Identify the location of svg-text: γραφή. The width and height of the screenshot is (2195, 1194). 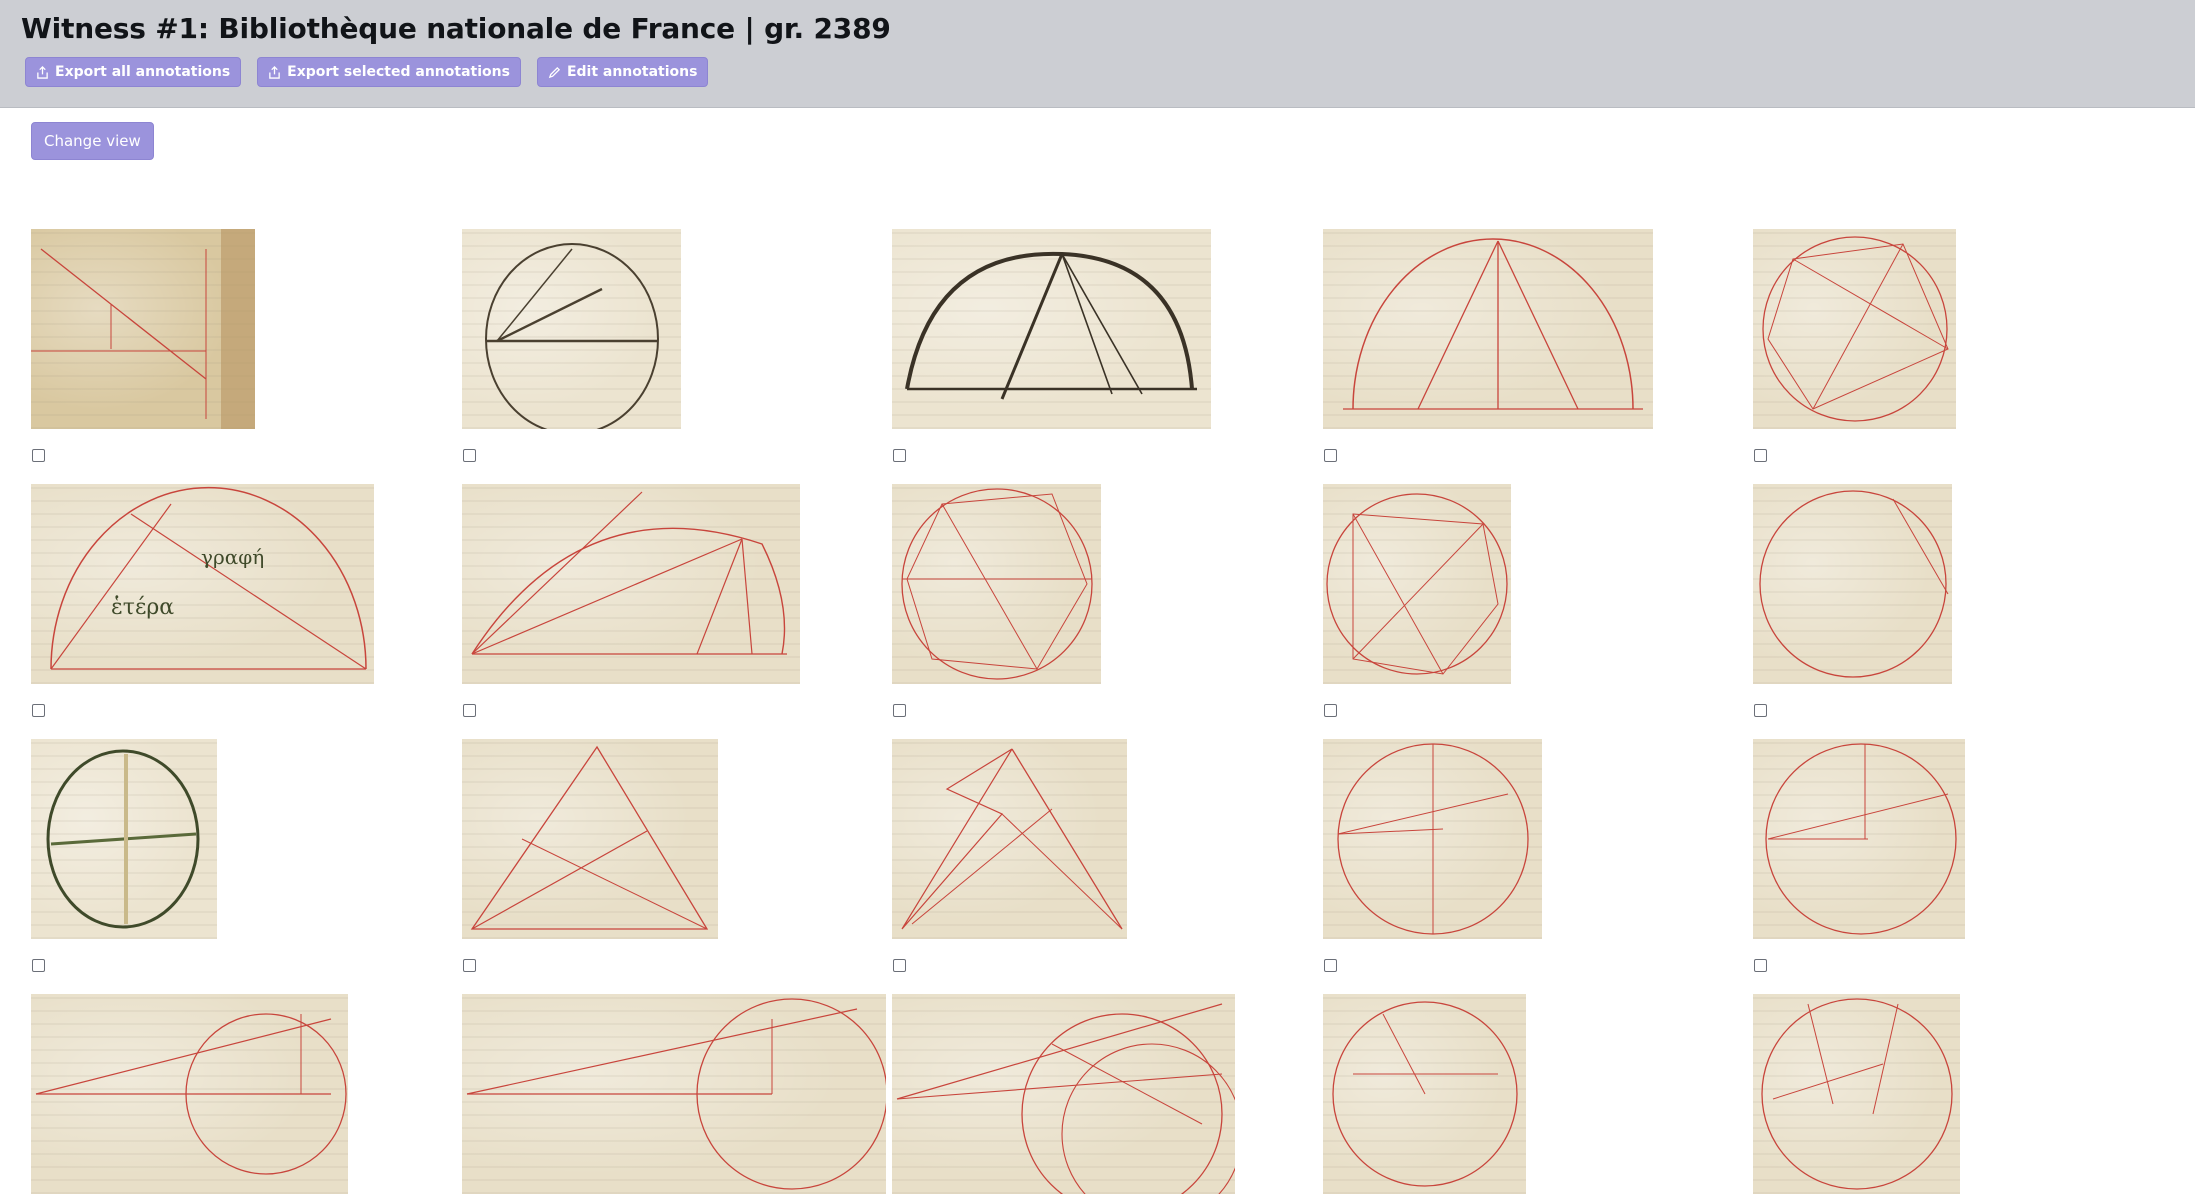
(232, 557).